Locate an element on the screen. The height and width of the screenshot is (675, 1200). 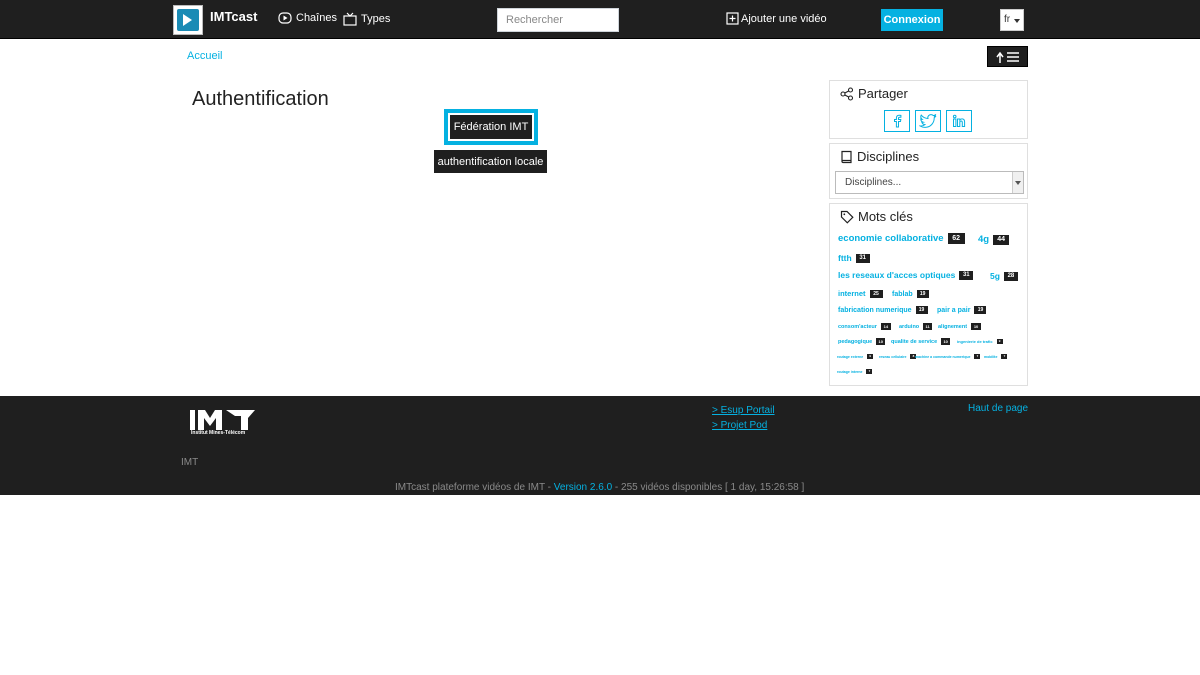
tag-link: les reseaux d'acces optiques 31 is located at coordinates (906, 275).